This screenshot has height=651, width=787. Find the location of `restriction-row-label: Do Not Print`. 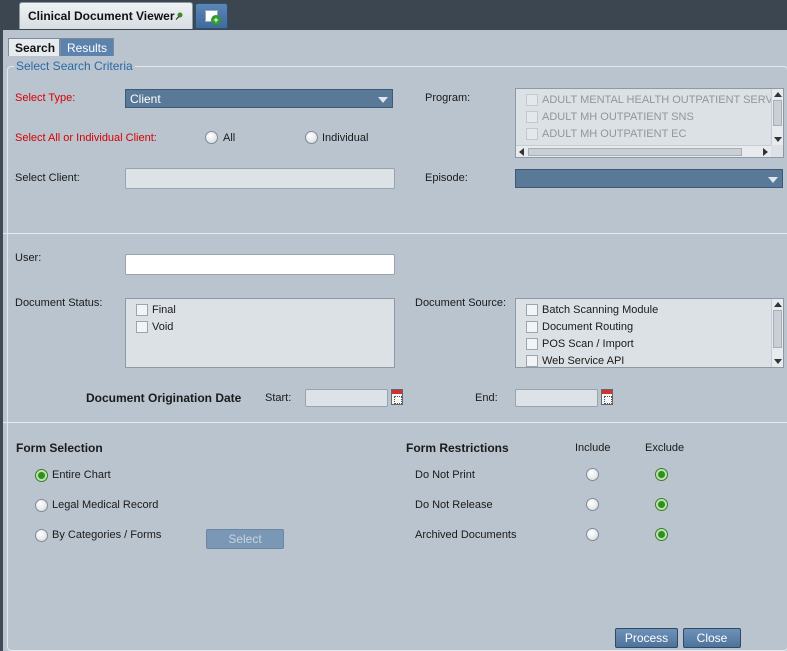

restriction-row-label: Do Not Print is located at coordinates (445, 475).